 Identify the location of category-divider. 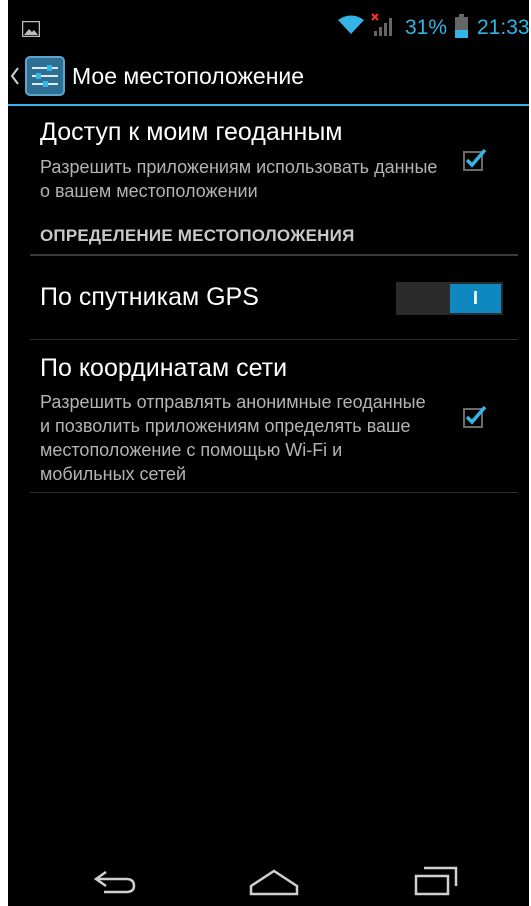
(274, 255).